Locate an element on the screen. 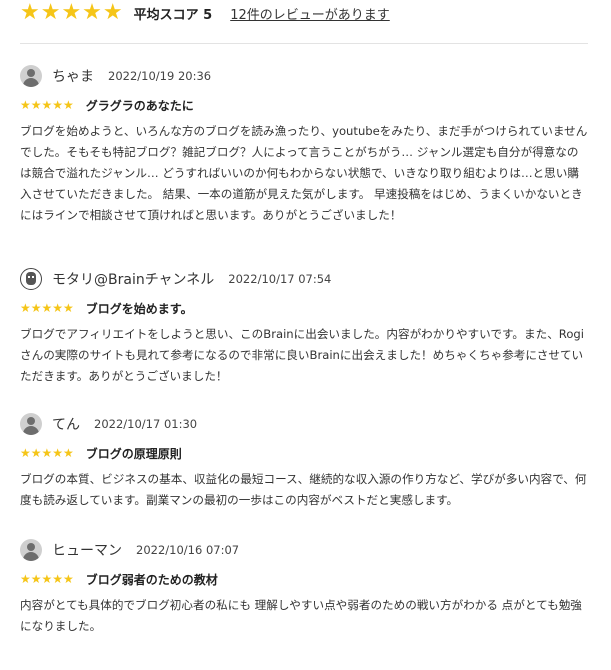 The width and height of the screenshot is (611, 670). review-count-link: 12件のレビューがあります is located at coordinates (310, 13).